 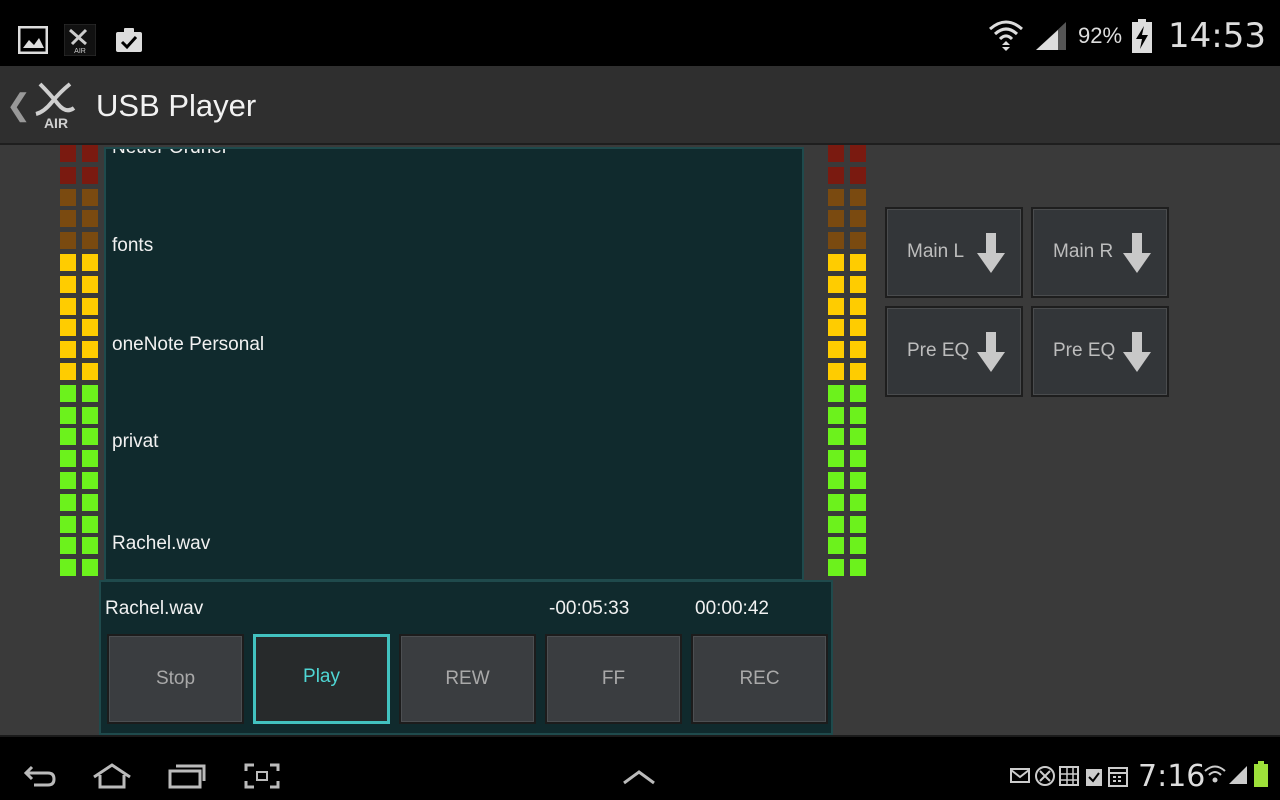 What do you see at coordinates (33, 40) in the screenshot?
I see `gallery-icon` at bounding box center [33, 40].